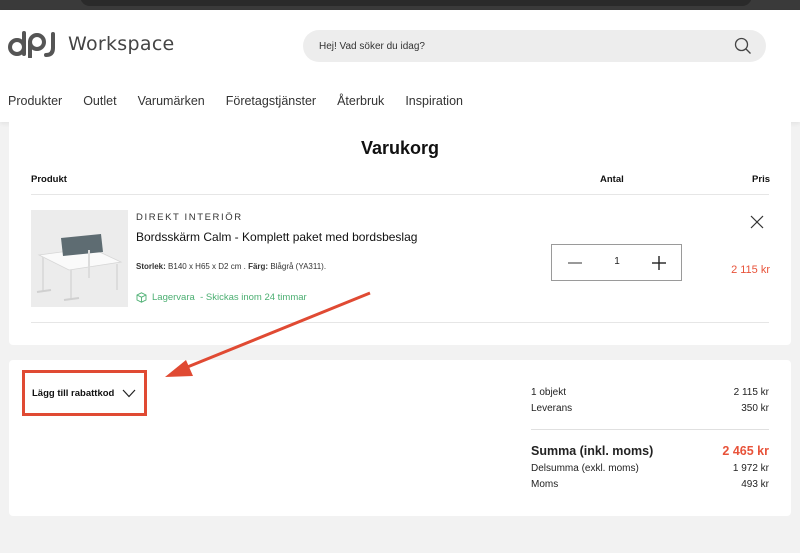  Describe the element at coordinates (650, 468) in the screenshot. I see `summary-subtotal-row: Delsumma (exkl. moms) 1 972 kr` at that location.